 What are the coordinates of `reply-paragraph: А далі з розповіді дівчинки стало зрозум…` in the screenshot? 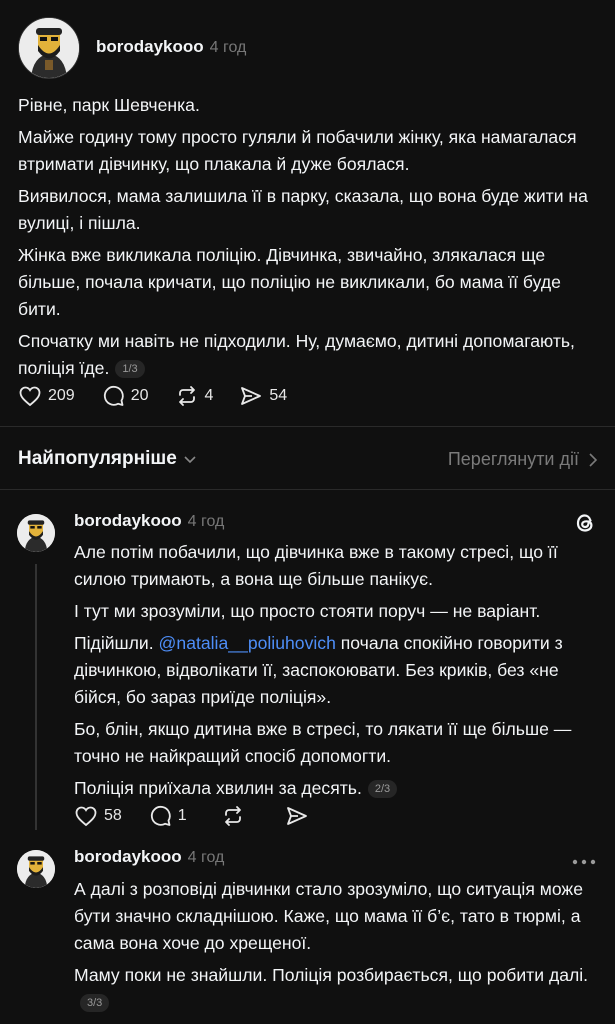 It's located at (328, 916).